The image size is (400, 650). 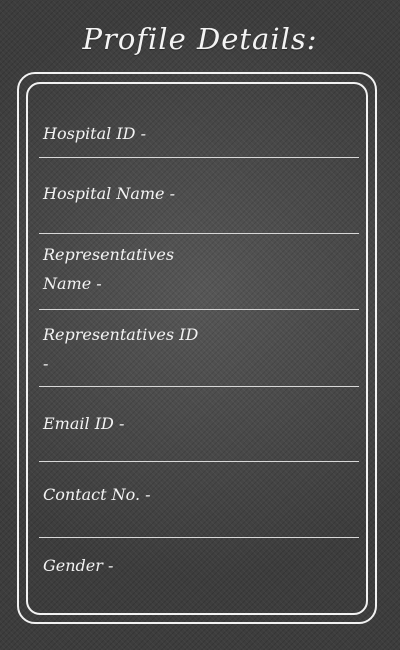 I want to click on hospital-id-label: Hospital ID -, so click(x=94, y=133).